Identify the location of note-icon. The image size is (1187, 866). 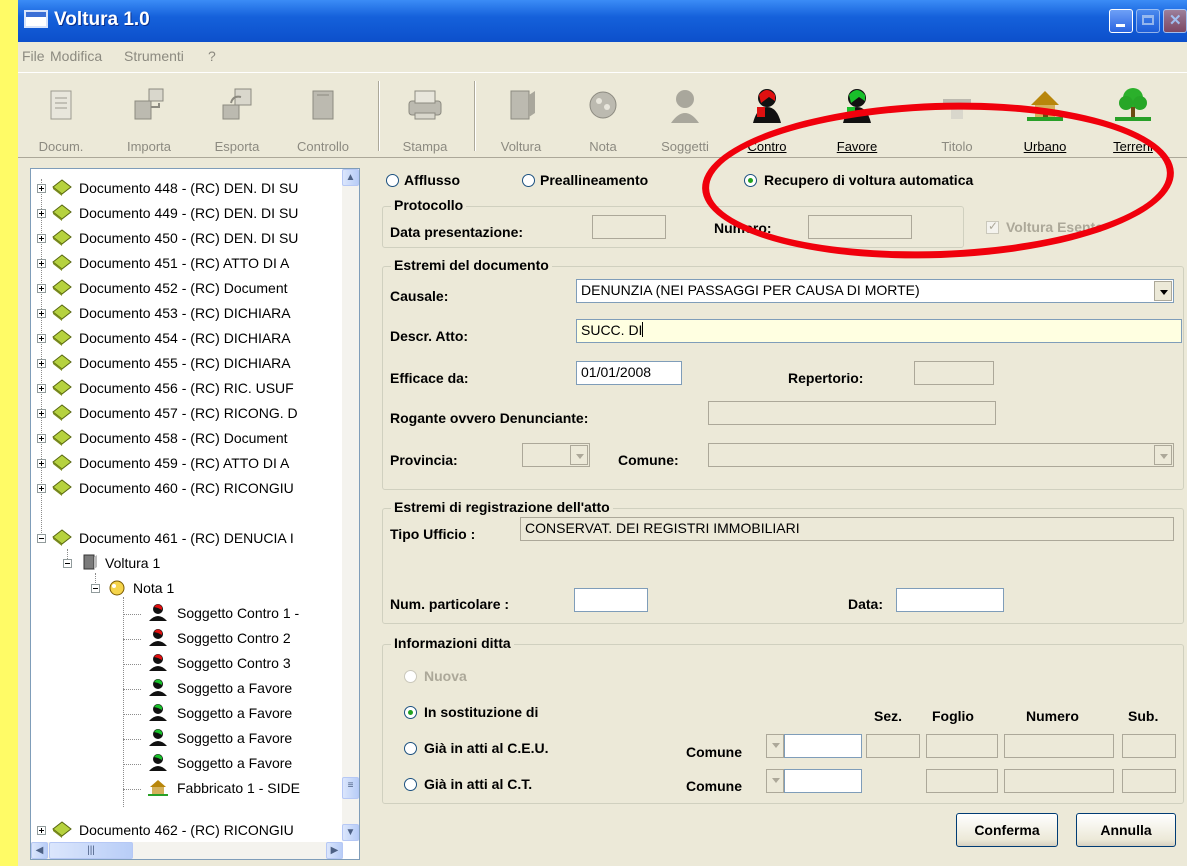
(603, 105).